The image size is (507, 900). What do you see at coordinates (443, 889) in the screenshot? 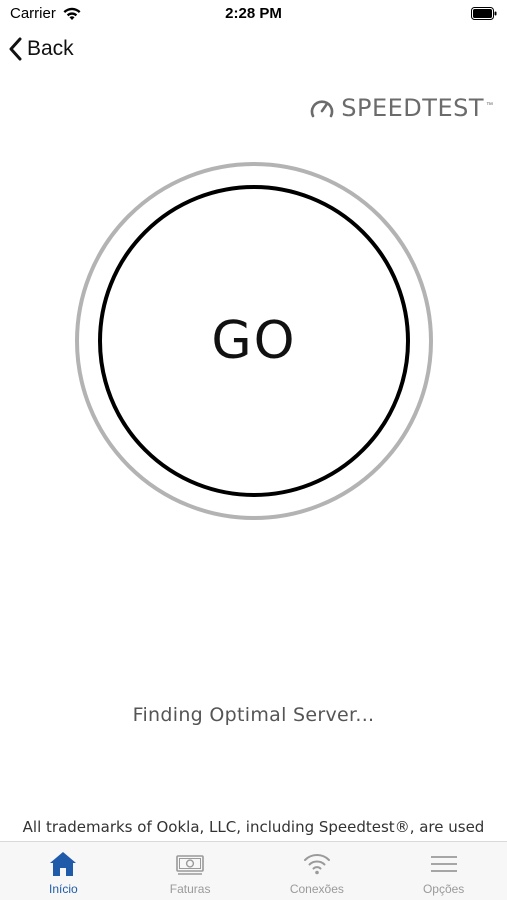
I see `tab-label: Opções` at bounding box center [443, 889].